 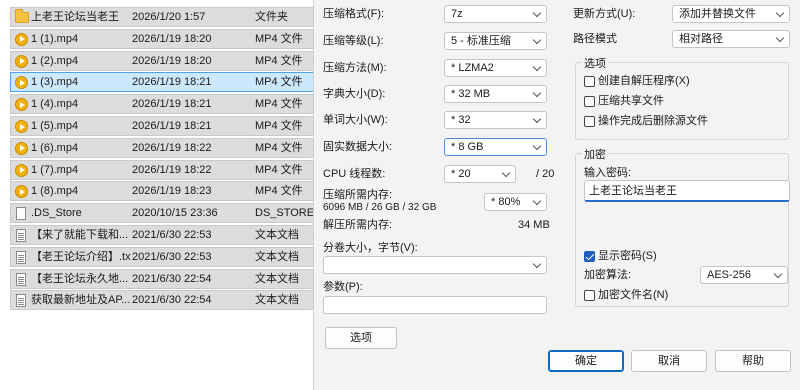 I want to click on file-row: 1 (3).mp4 2026/1/19 18:21 MP4 文件, so click(x=170, y=82).